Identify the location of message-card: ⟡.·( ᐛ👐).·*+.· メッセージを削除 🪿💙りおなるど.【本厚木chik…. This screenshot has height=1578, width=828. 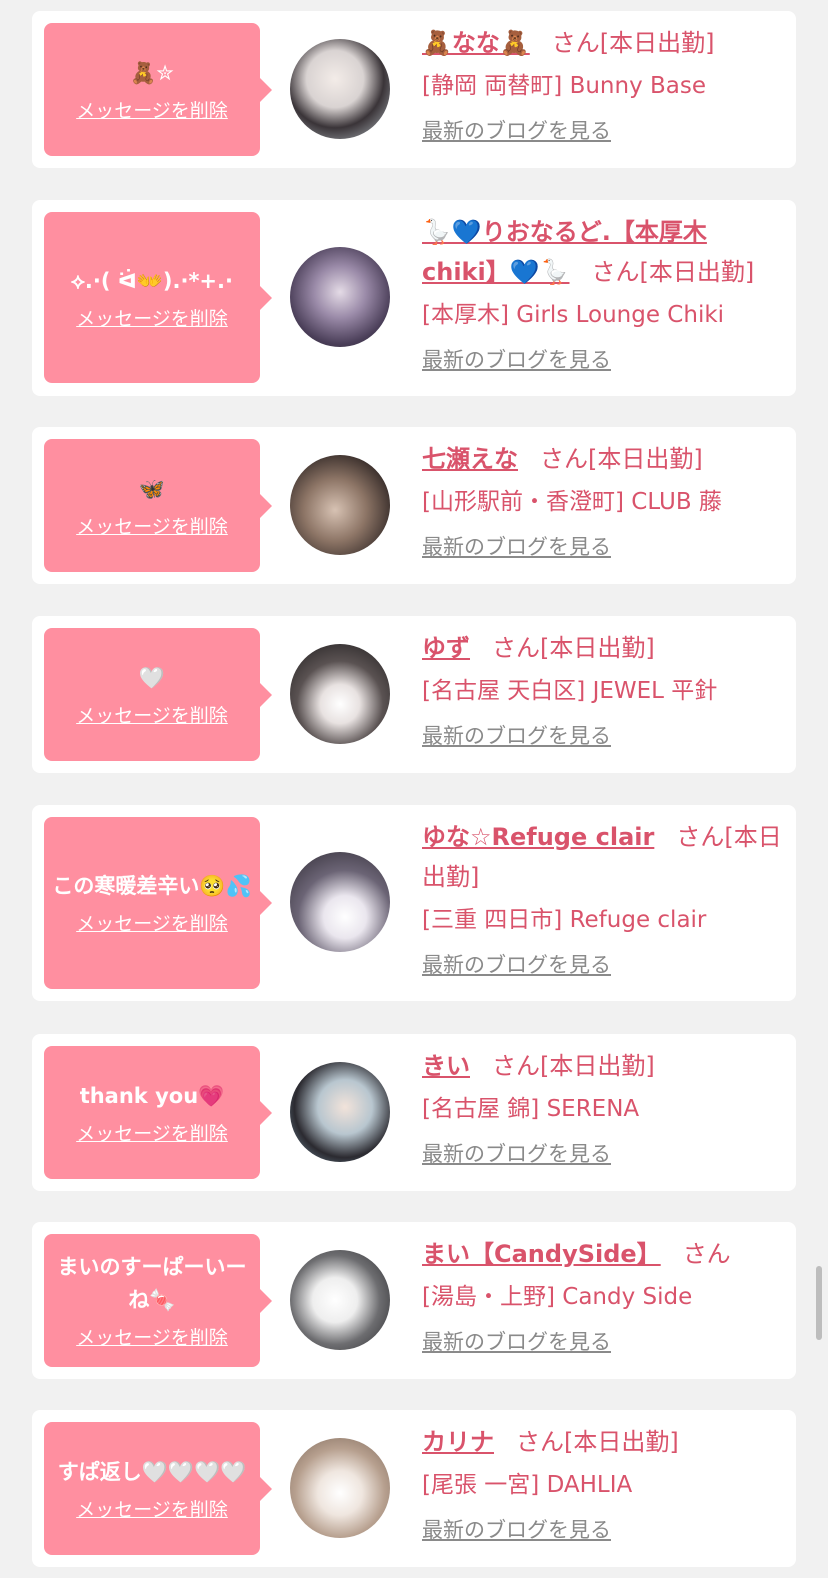
(414, 298).